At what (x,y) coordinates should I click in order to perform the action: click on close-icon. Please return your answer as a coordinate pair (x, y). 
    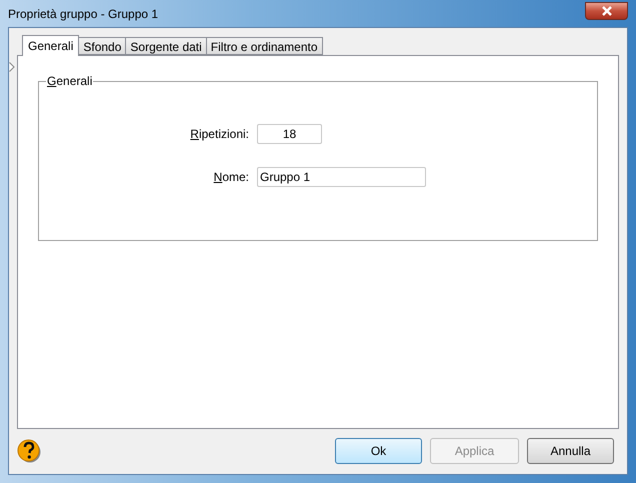
    Looking at the image, I should click on (606, 11).